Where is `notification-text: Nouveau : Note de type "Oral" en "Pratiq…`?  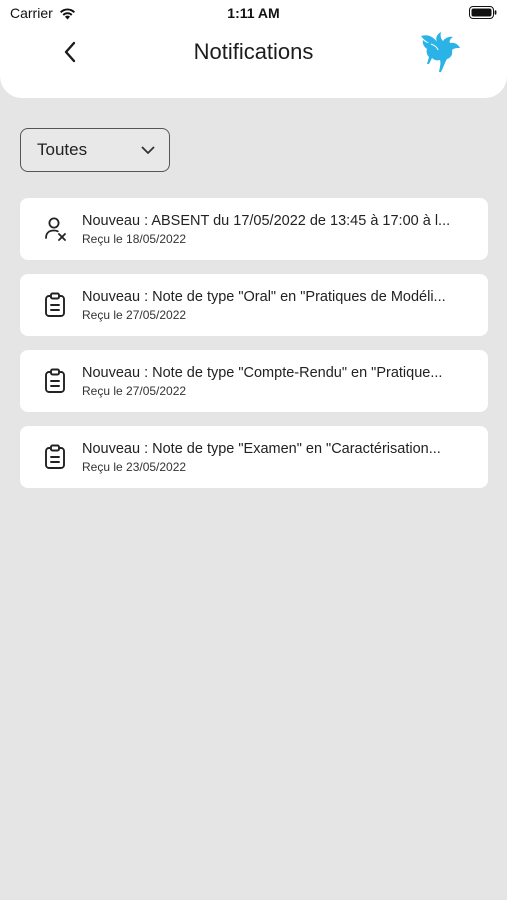 notification-text: Nouveau : Note de type "Oral" en "Pratiq… is located at coordinates (277, 305).